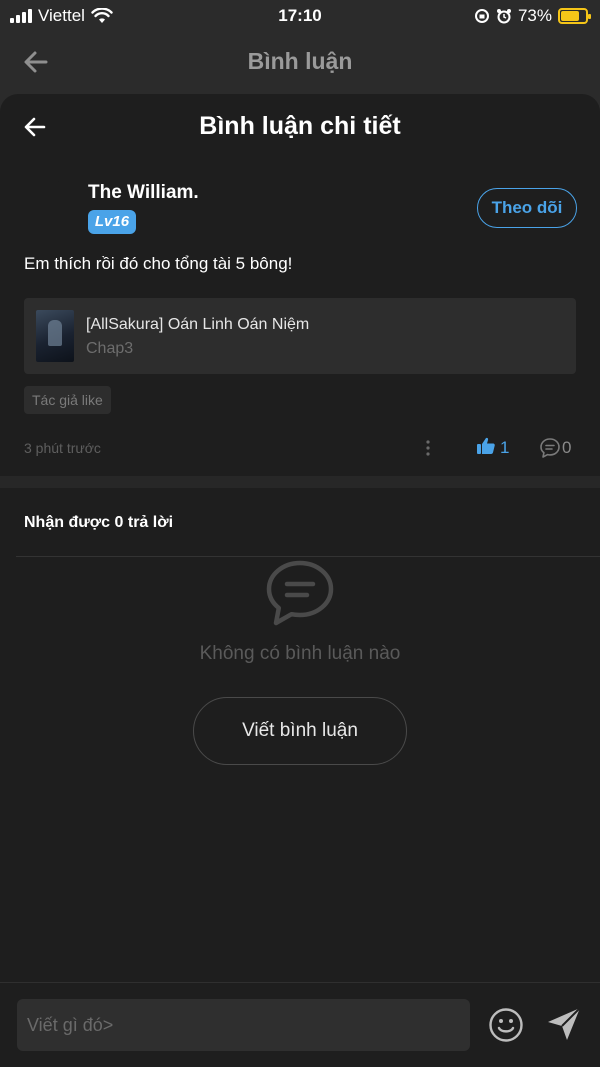 Image resolution: width=600 pixels, height=1067 pixels. What do you see at coordinates (300, 593) in the screenshot?
I see `empty-comment-icon` at bounding box center [300, 593].